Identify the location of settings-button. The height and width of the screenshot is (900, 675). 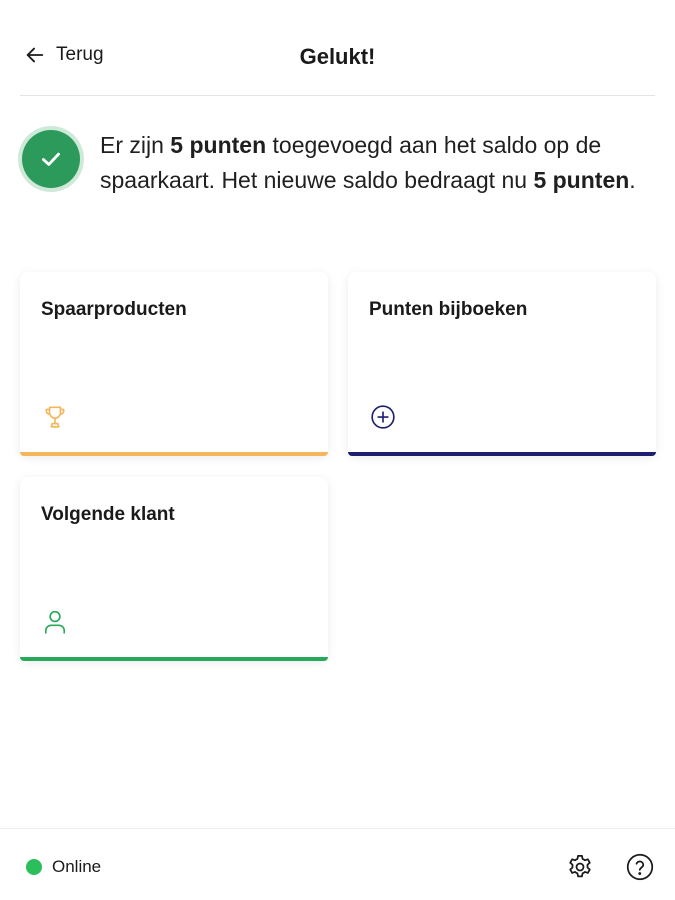
(580, 867).